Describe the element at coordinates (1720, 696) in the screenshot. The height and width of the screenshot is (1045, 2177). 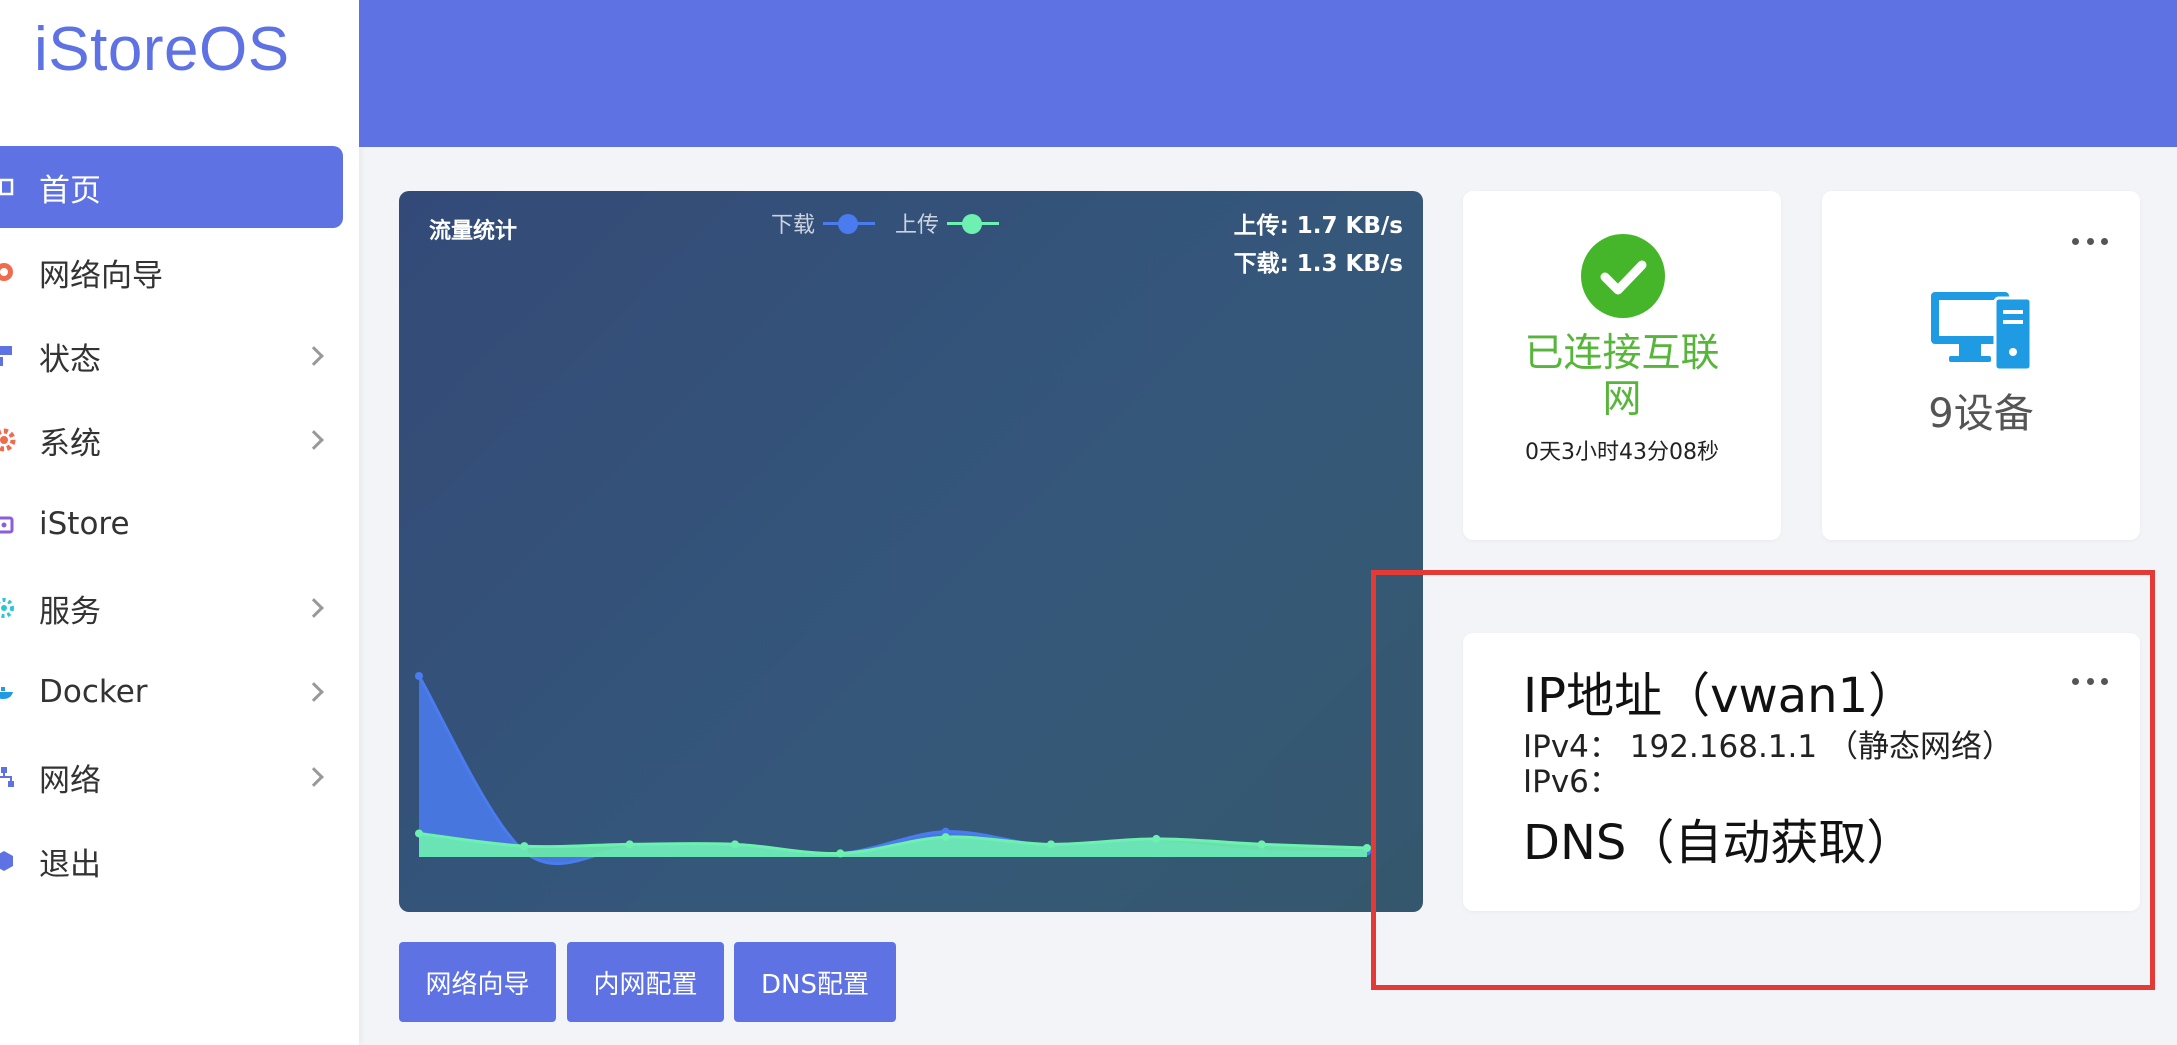
I see `ip-title: IP地址（vwan1）` at that location.